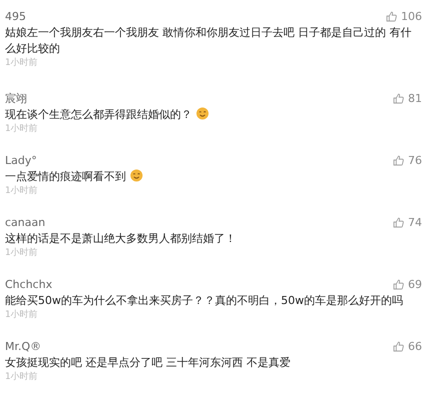 The width and height of the screenshot is (440, 404). What do you see at coordinates (15, 16) in the screenshot?
I see `username: 495` at bounding box center [15, 16].